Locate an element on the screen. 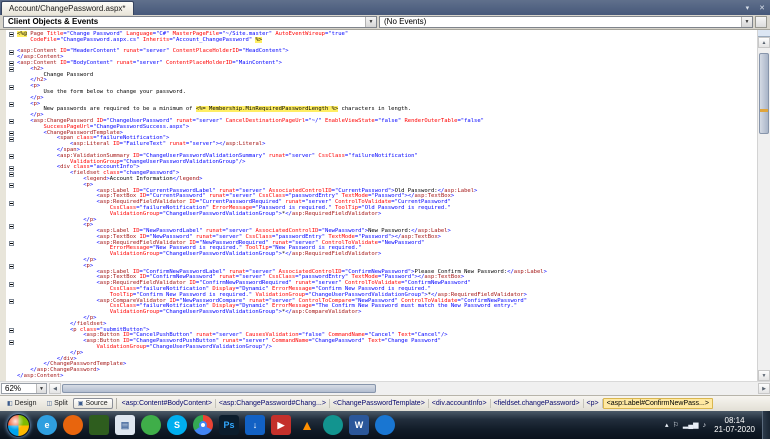 This screenshot has width=770, height=439. tab-changepassword-aspx: Account/ChangePassword.aspx* is located at coordinates (67, 8).